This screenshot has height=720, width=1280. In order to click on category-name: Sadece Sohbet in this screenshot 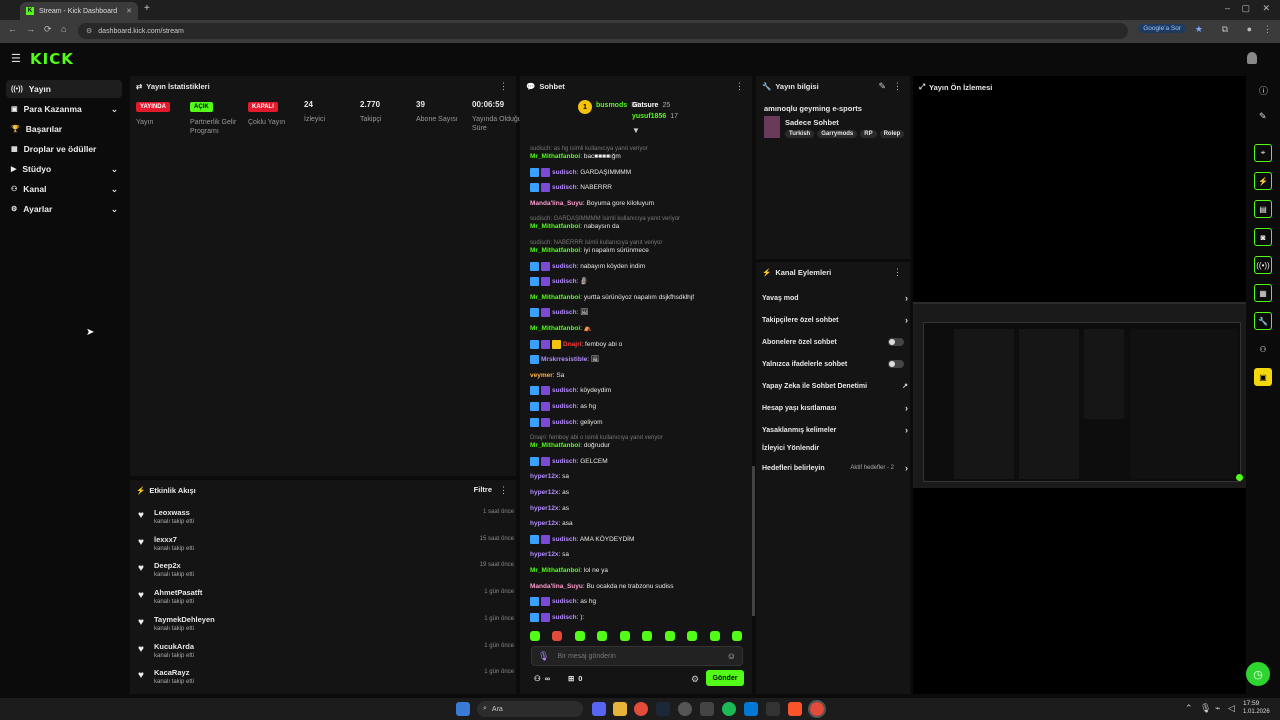, I will do `click(812, 122)`.